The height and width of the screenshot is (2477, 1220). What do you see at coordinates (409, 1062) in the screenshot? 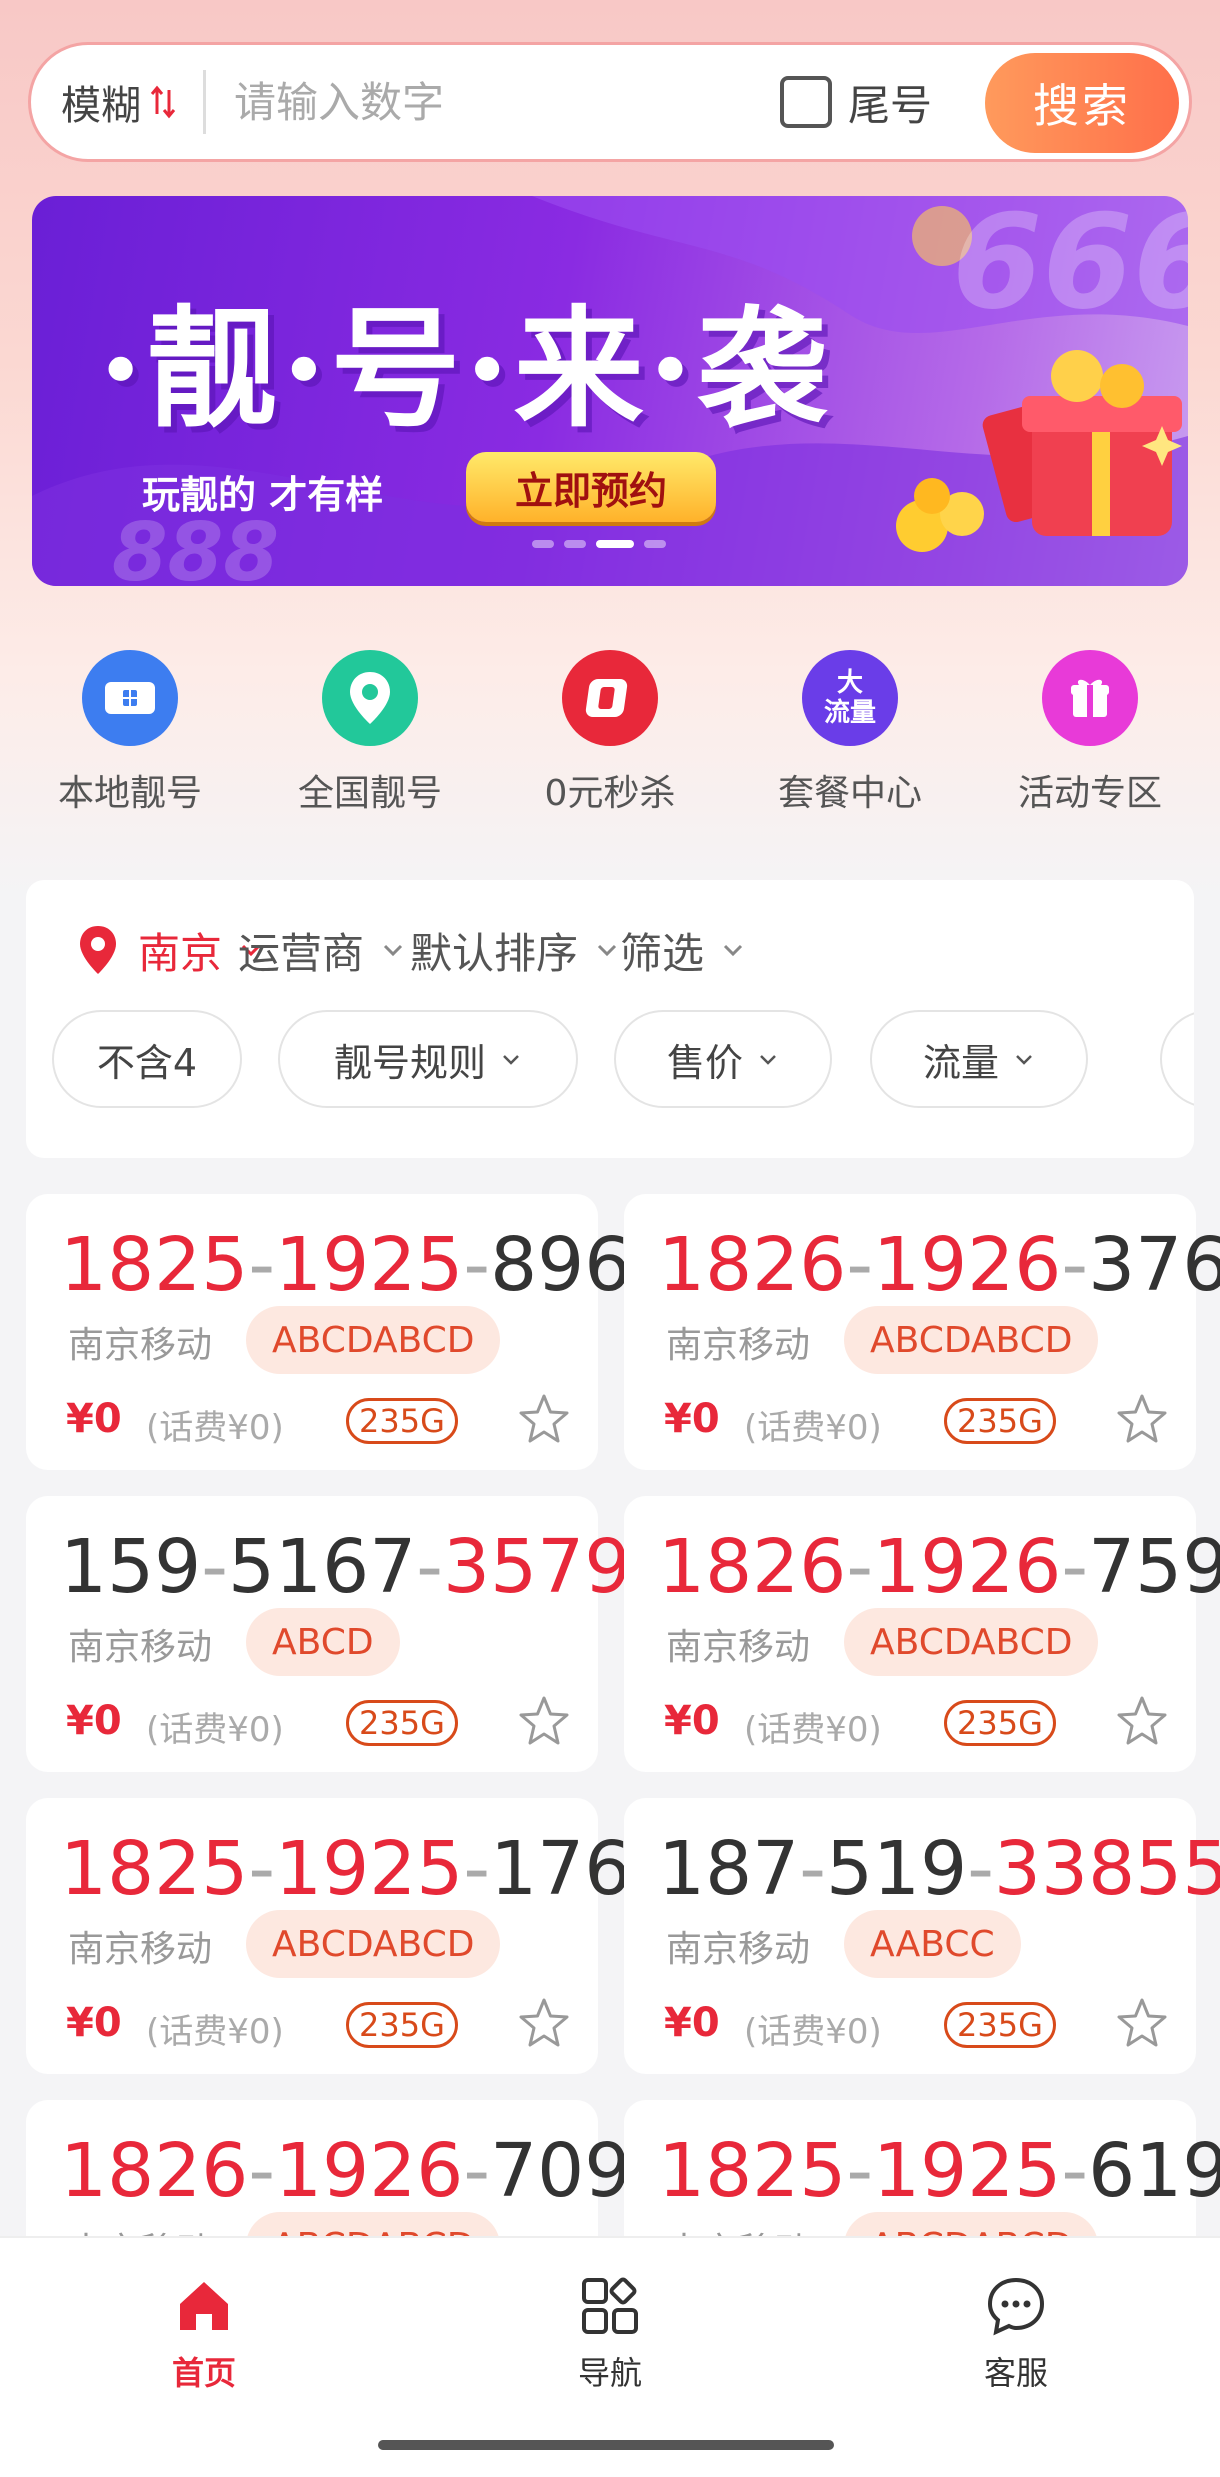
I see `chip-label: 靓号规则` at bounding box center [409, 1062].